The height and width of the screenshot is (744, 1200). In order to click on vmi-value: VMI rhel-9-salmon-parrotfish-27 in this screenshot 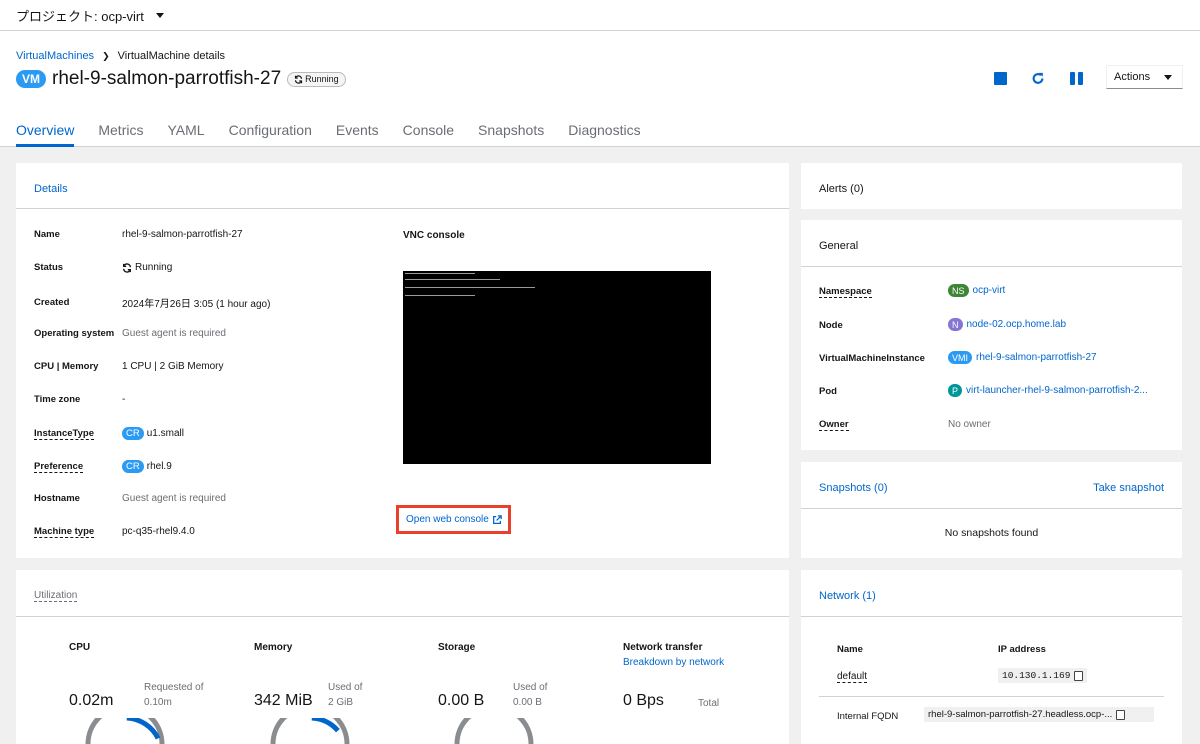, I will do `click(1022, 357)`.